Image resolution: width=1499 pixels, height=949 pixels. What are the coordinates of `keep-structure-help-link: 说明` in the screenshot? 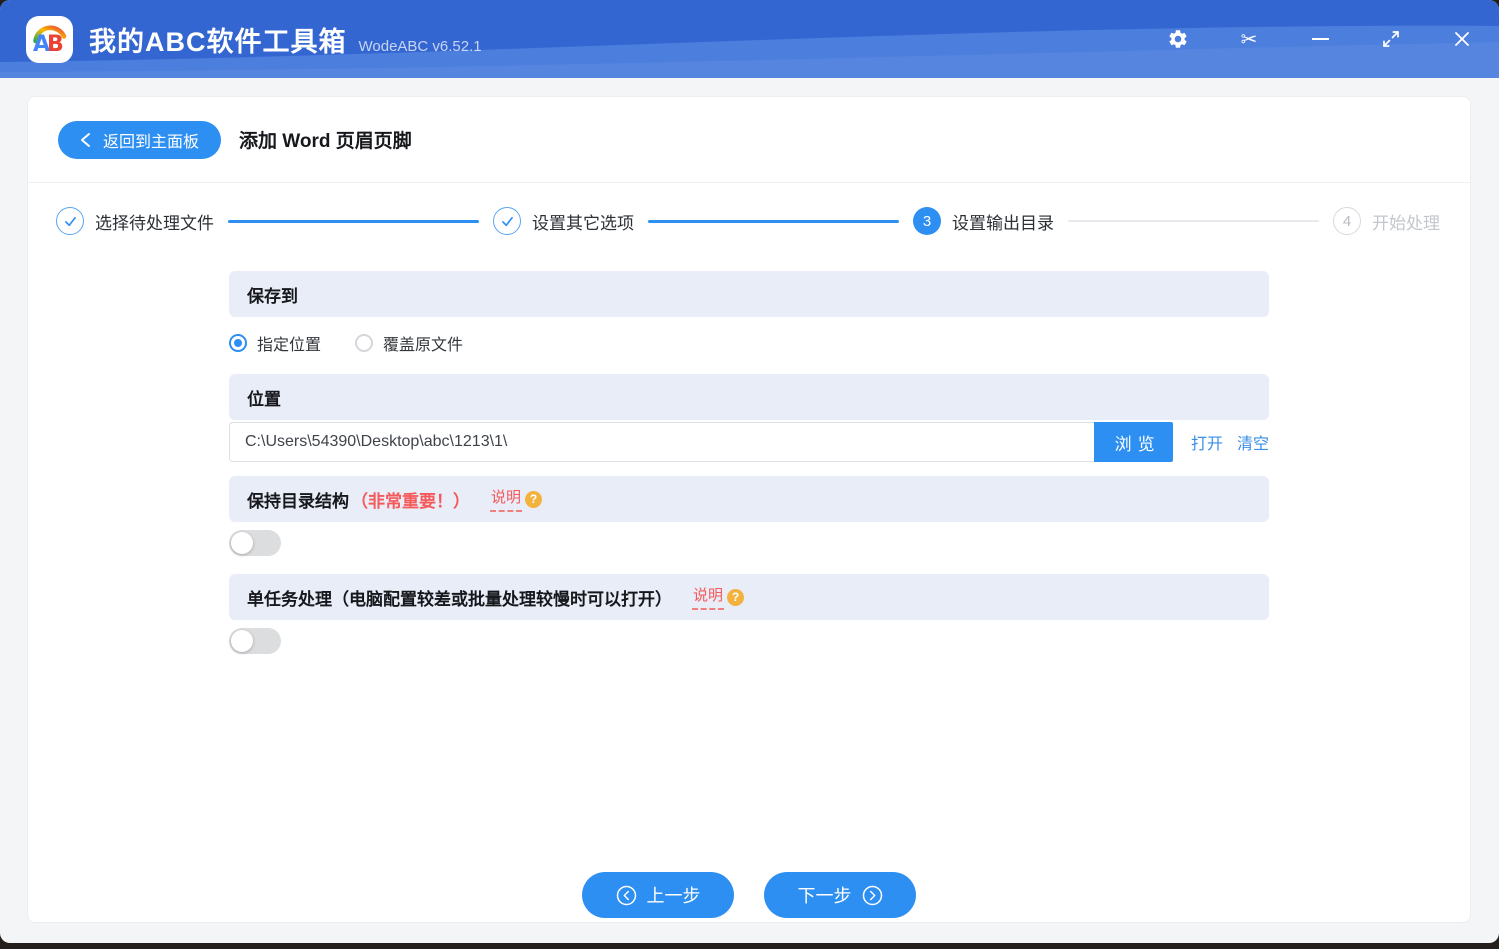 It's located at (506, 499).